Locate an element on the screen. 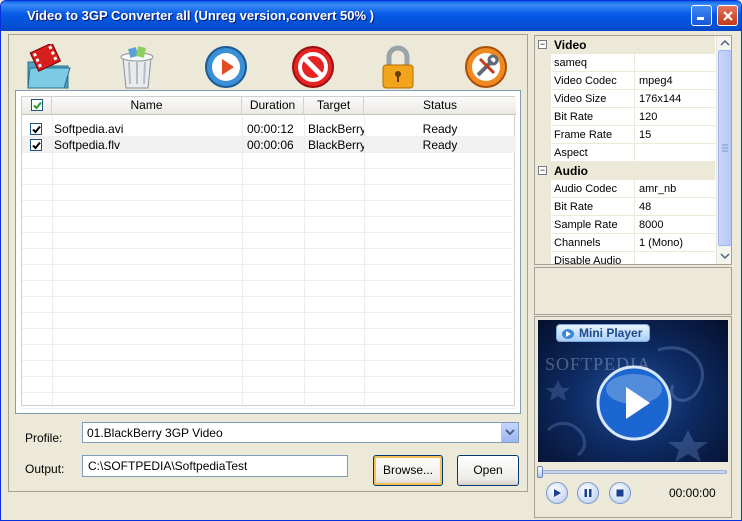  column-header-duration: Duration is located at coordinates (273, 106).